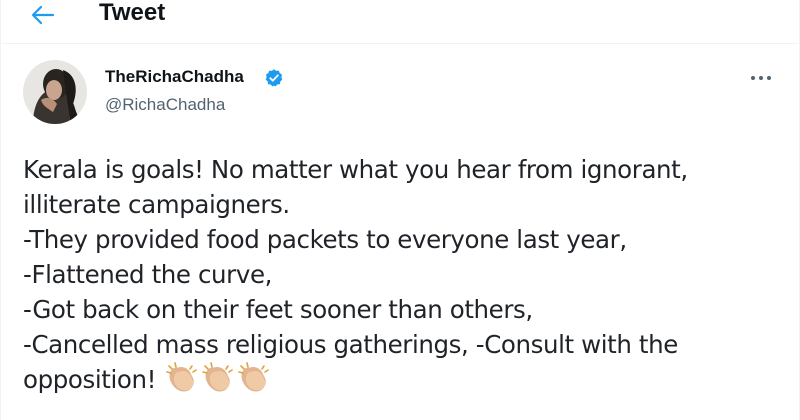 The height and width of the screenshot is (420, 800). I want to click on more-horizontal-icon, so click(761, 78).